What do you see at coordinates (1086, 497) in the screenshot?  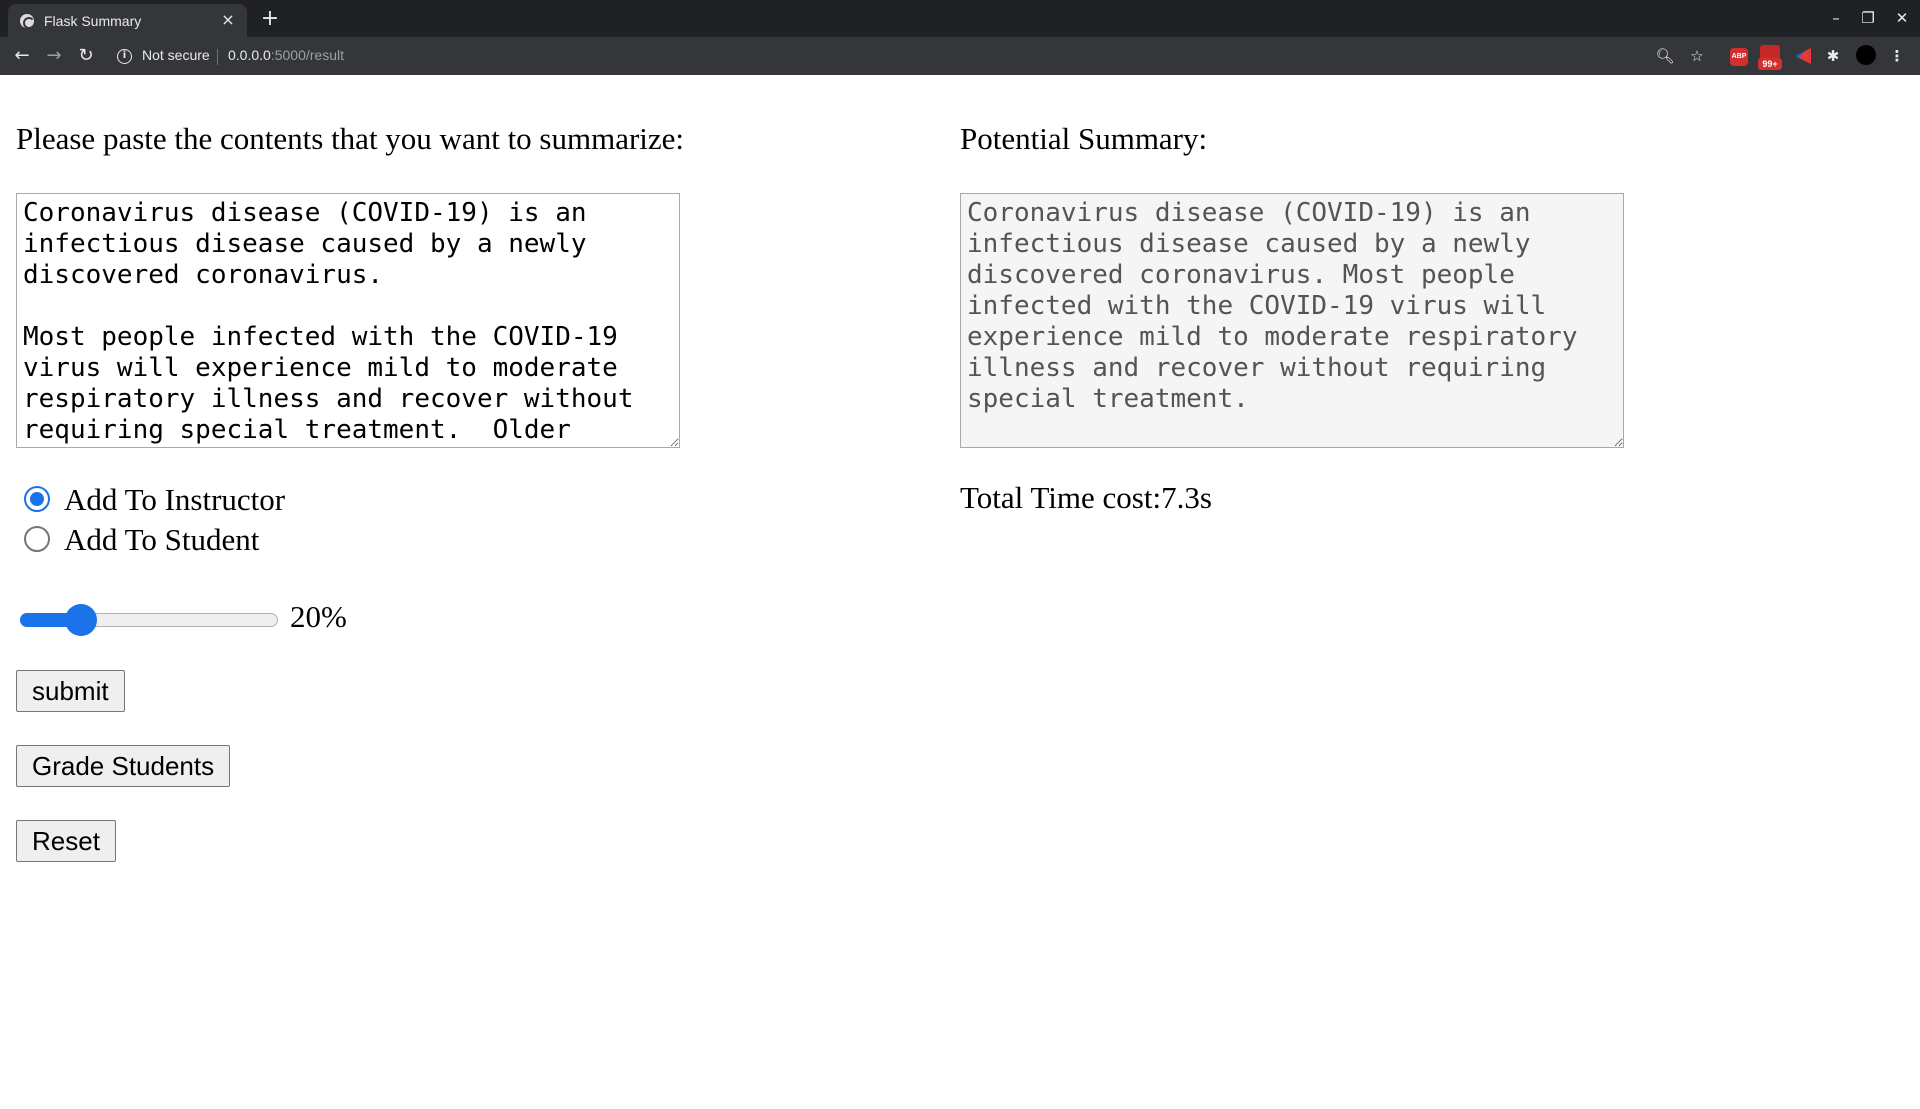 I see `time-cost: Total Time cost:7.3s` at bounding box center [1086, 497].